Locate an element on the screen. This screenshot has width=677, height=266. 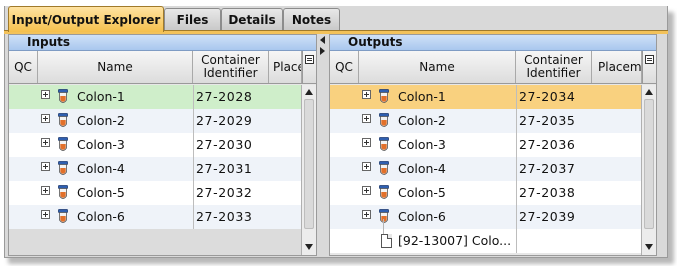
inputs-scrollbar is located at coordinates (308, 170).